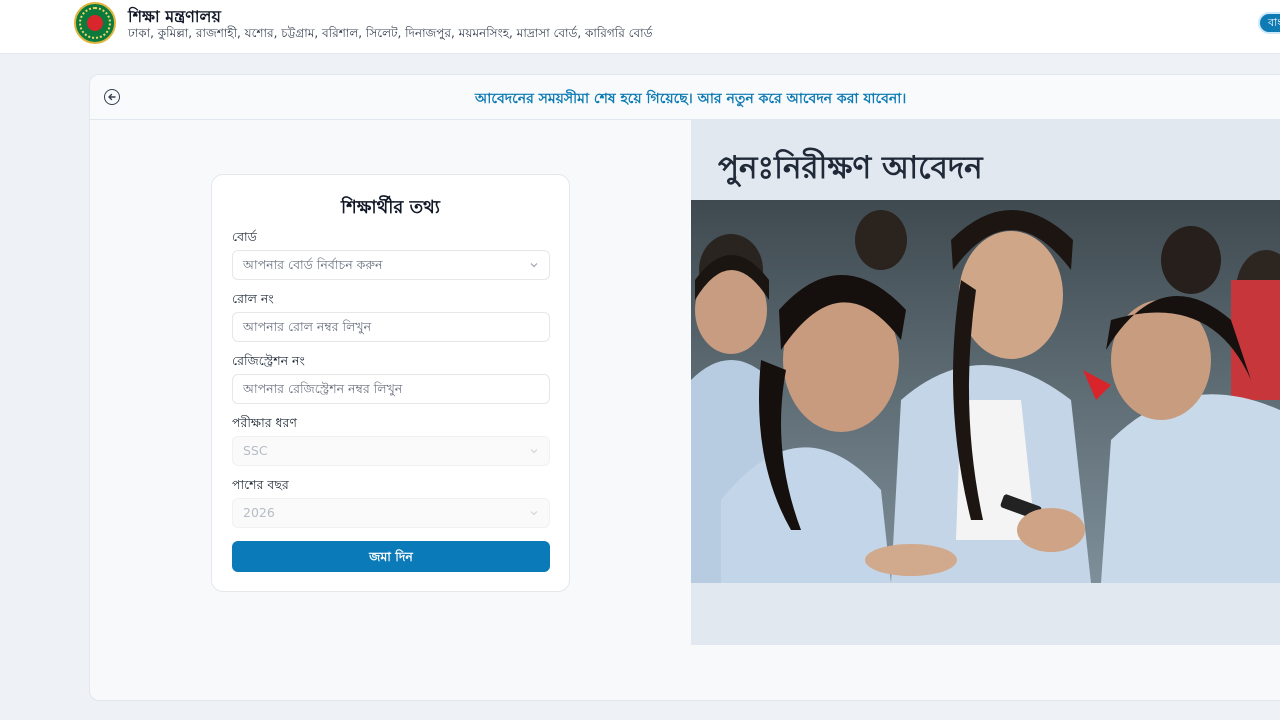 The image size is (1280, 720). What do you see at coordinates (1269, 23) in the screenshot?
I see `language-toggle: বাং` at bounding box center [1269, 23].